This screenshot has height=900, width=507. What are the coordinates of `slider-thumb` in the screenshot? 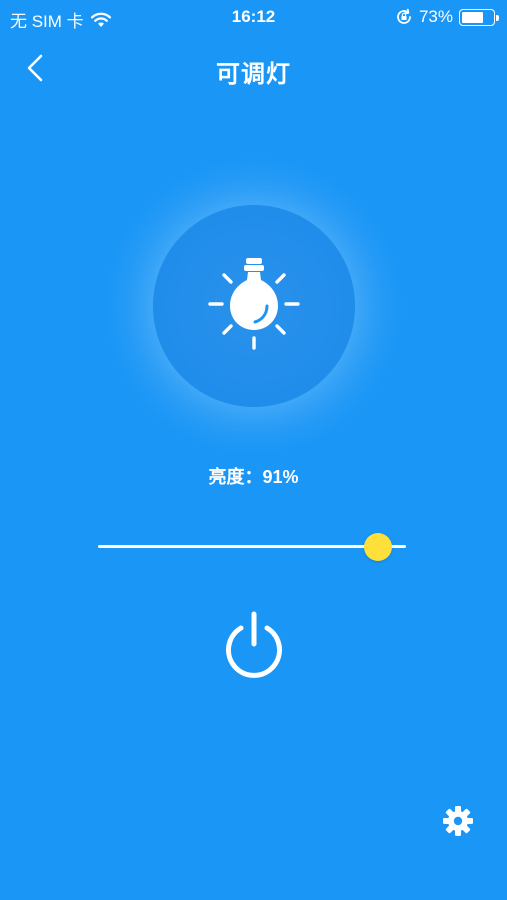 It's located at (378, 547).